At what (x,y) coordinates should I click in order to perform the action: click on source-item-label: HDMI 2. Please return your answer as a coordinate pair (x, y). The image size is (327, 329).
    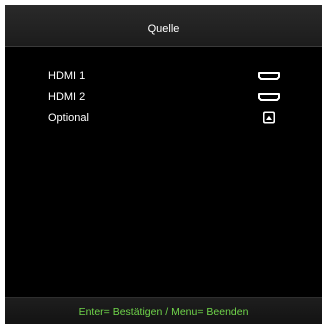
    Looking at the image, I should click on (67, 97).